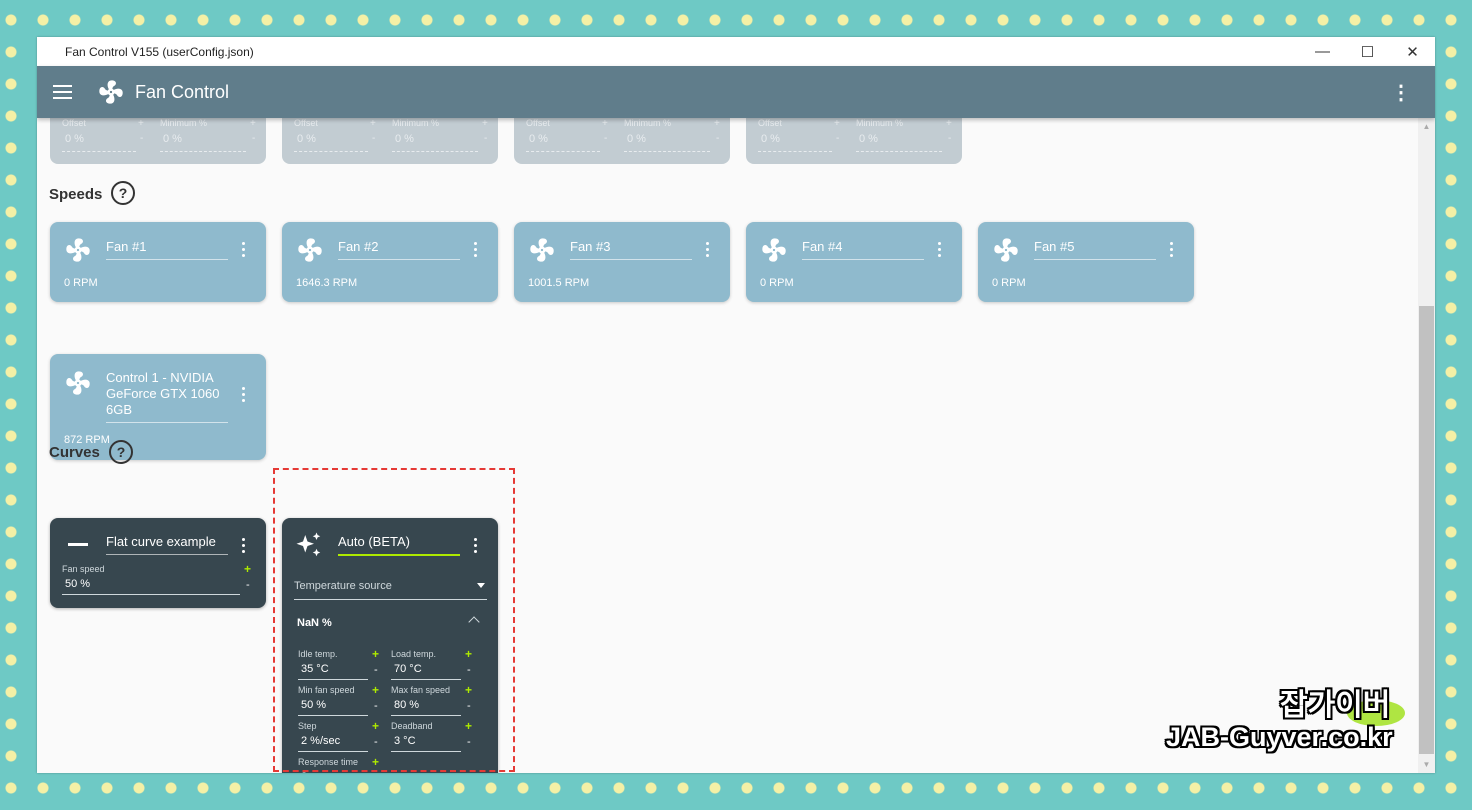 The height and width of the screenshot is (810, 1472). Describe the element at coordinates (244, 394) in the screenshot. I see `control-menu-icon` at that location.